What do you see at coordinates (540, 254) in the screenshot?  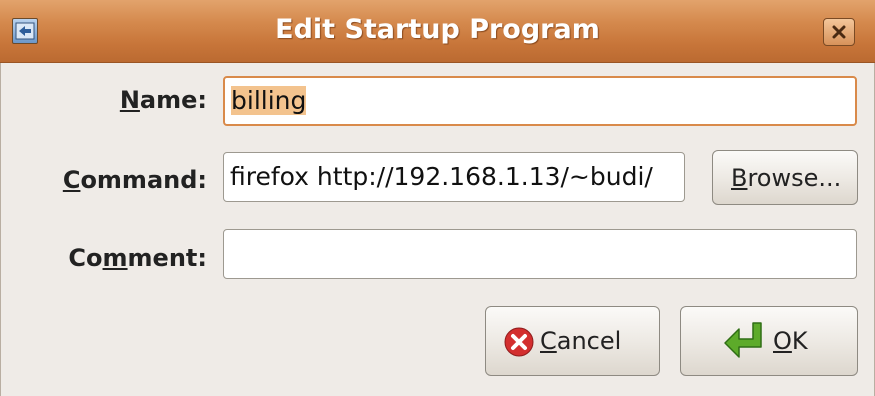 I see `comment-field` at bounding box center [540, 254].